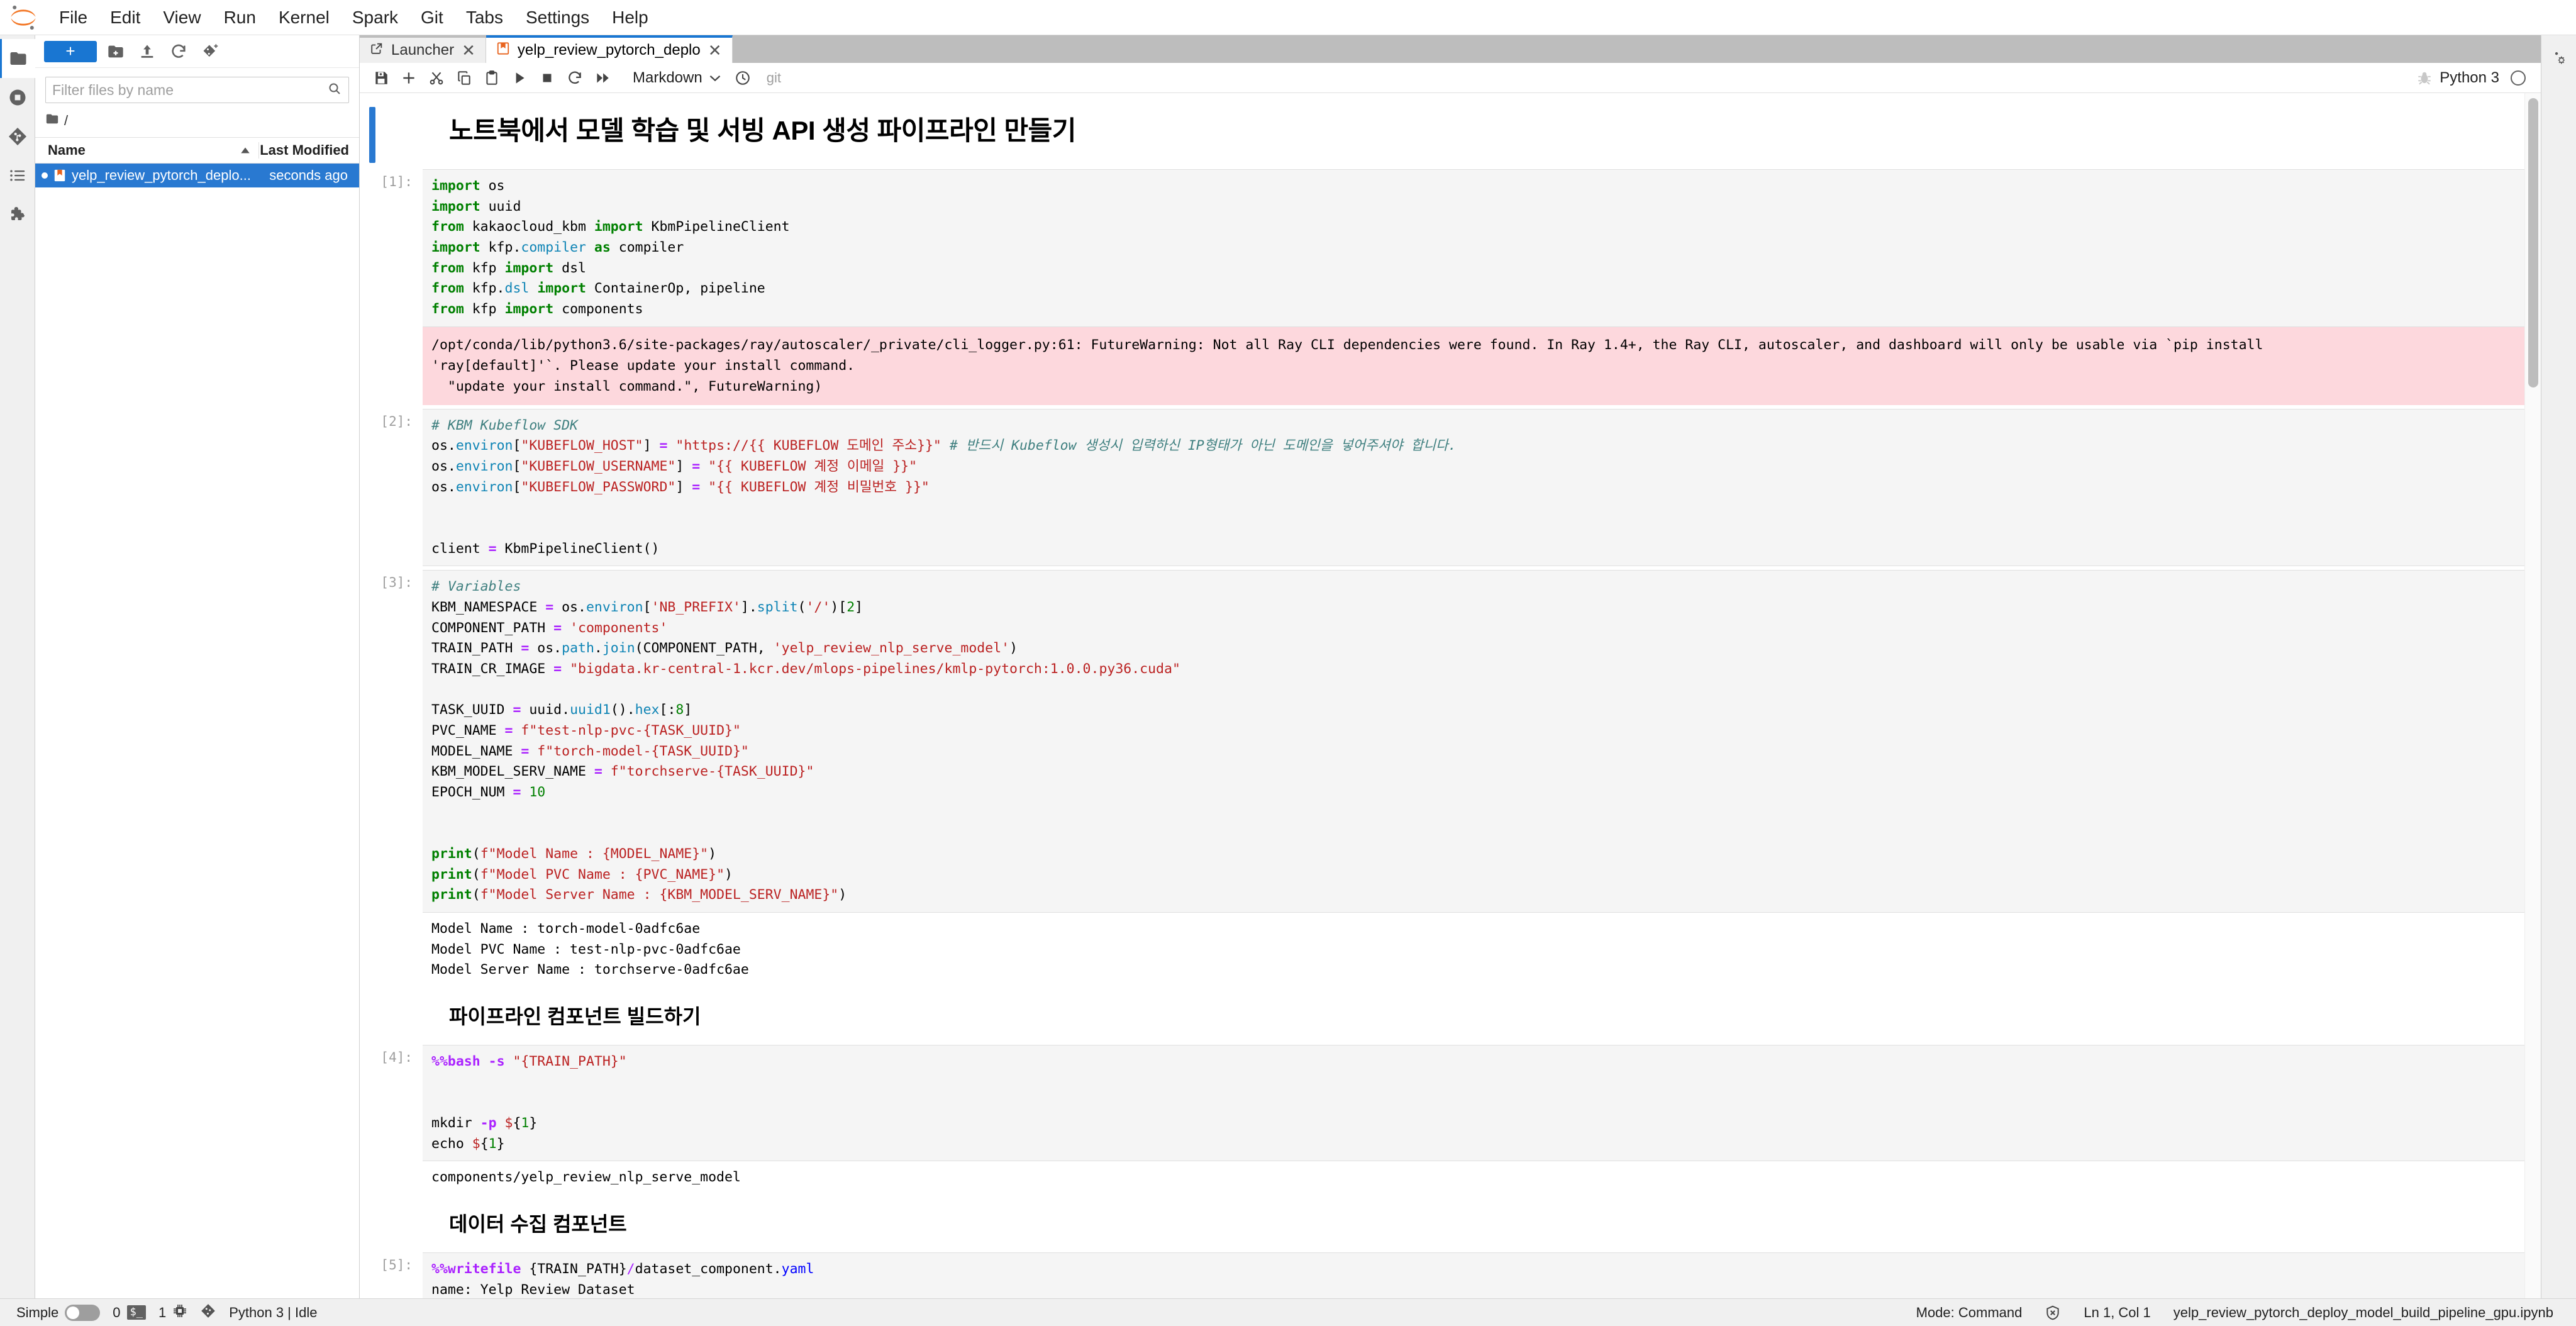 This screenshot has width=2576, height=1326. Describe the element at coordinates (172, 1312) in the screenshot. I see `kernels-status: 1` at that location.